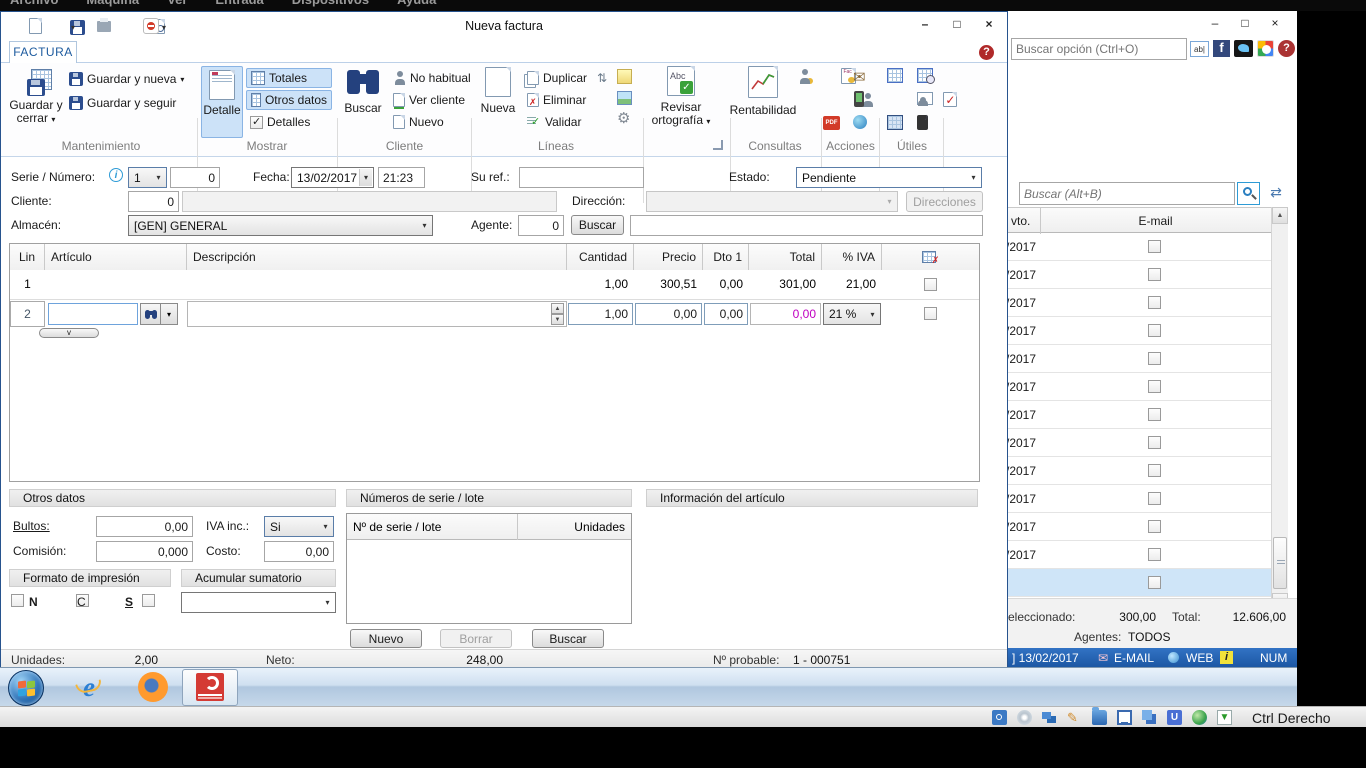 This screenshot has height=768, width=1366. I want to click on vbox-shared-folder-icon, so click(1099, 716).